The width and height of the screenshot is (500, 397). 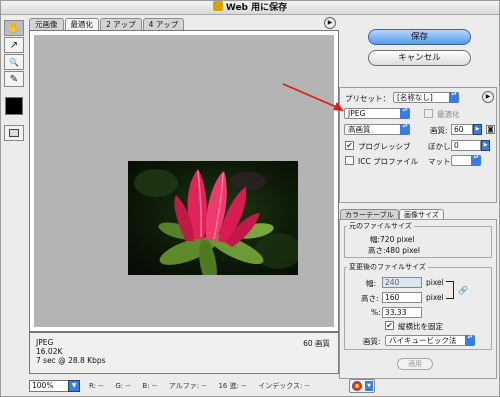 I want to click on matte-label: マット:, so click(x=441, y=161).